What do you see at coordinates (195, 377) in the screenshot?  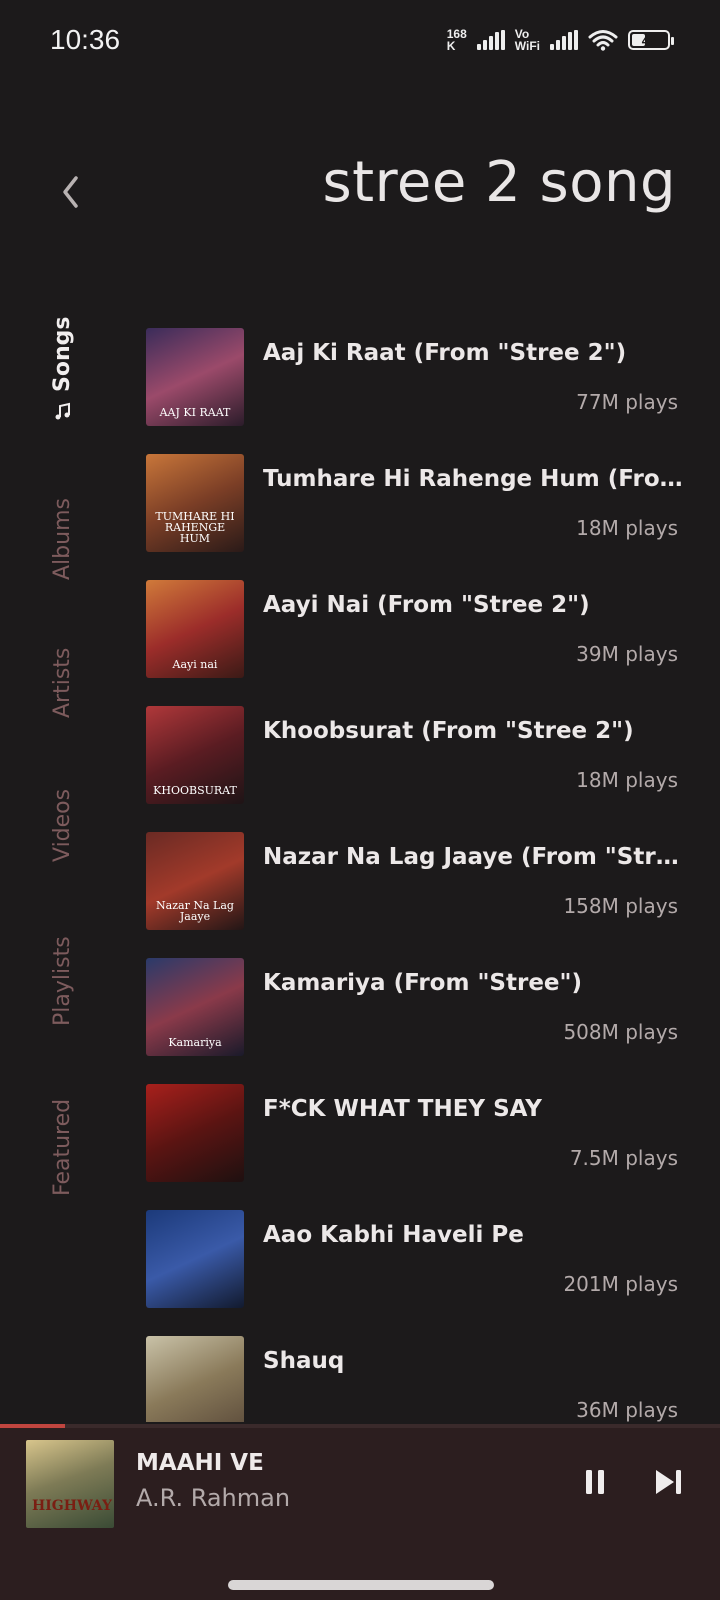 I see `song-artwork: AAJ KI RAAT` at bounding box center [195, 377].